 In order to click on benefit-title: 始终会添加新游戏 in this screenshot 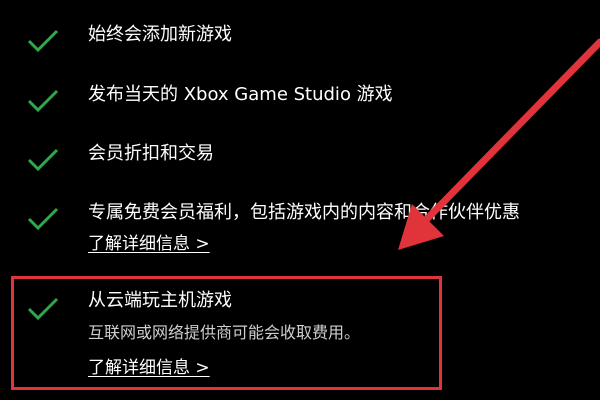, I will do `click(160, 34)`.